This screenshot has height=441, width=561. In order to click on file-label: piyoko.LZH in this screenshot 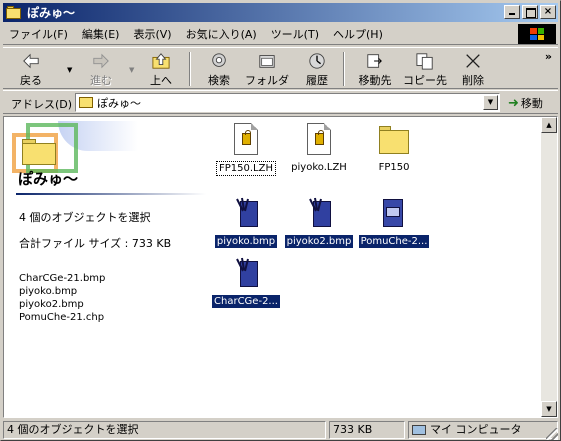, I will do `click(319, 167)`.